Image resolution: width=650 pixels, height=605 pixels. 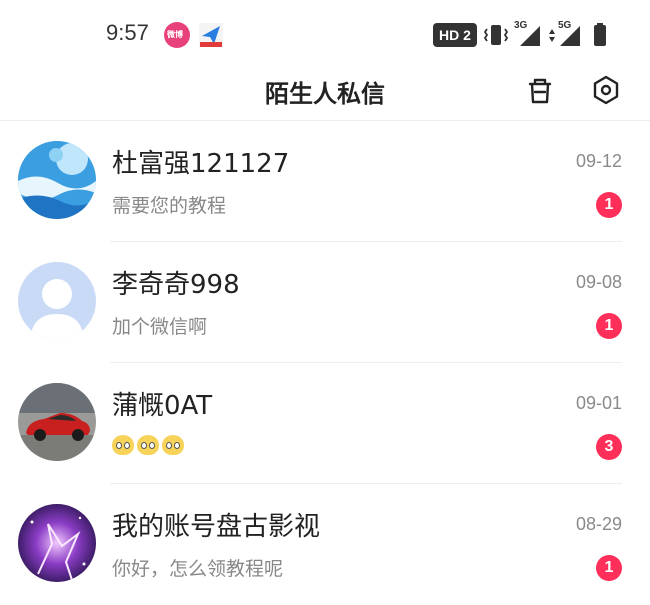 I want to click on default-person-avatar, so click(x=57, y=301).